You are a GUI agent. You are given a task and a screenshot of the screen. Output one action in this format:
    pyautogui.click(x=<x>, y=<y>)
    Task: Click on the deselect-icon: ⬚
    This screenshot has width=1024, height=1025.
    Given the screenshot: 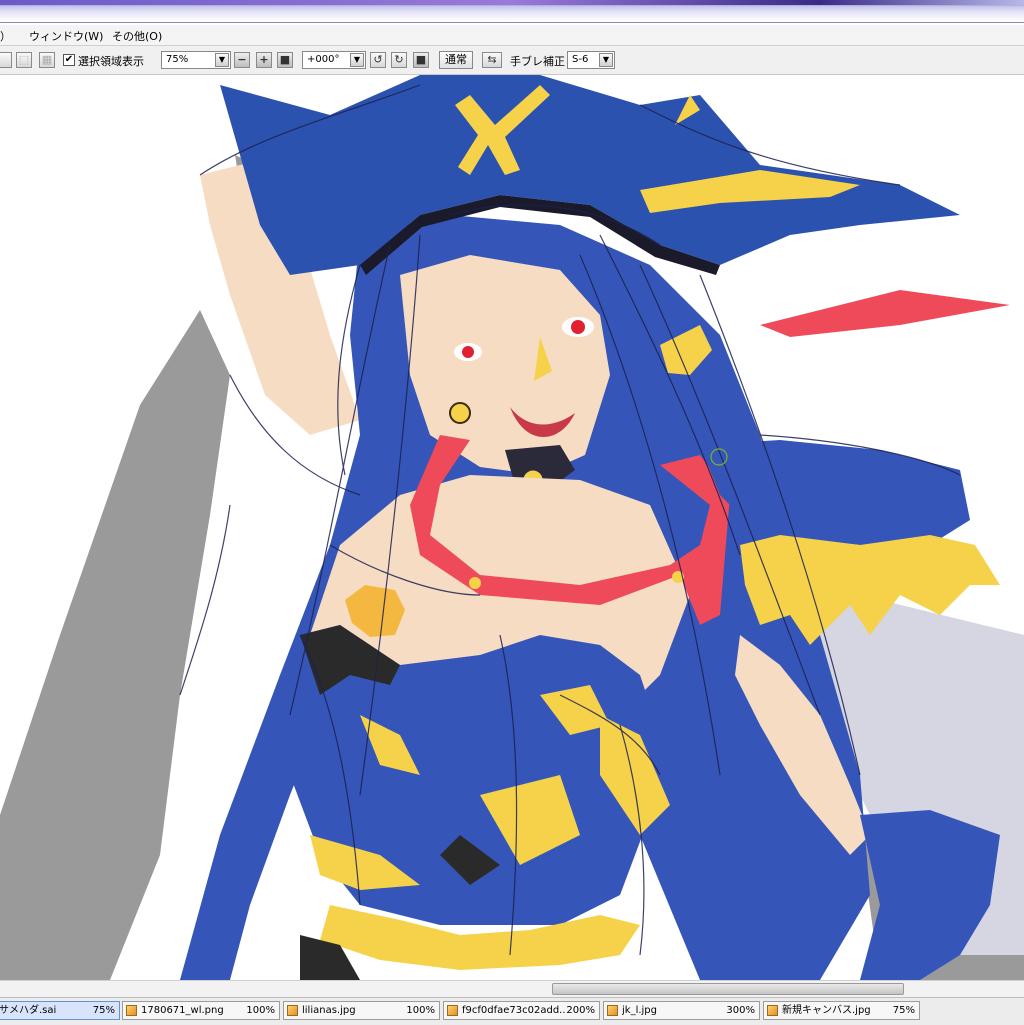 What is the action you would take?
    pyautogui.click(x=24, y=60)
    